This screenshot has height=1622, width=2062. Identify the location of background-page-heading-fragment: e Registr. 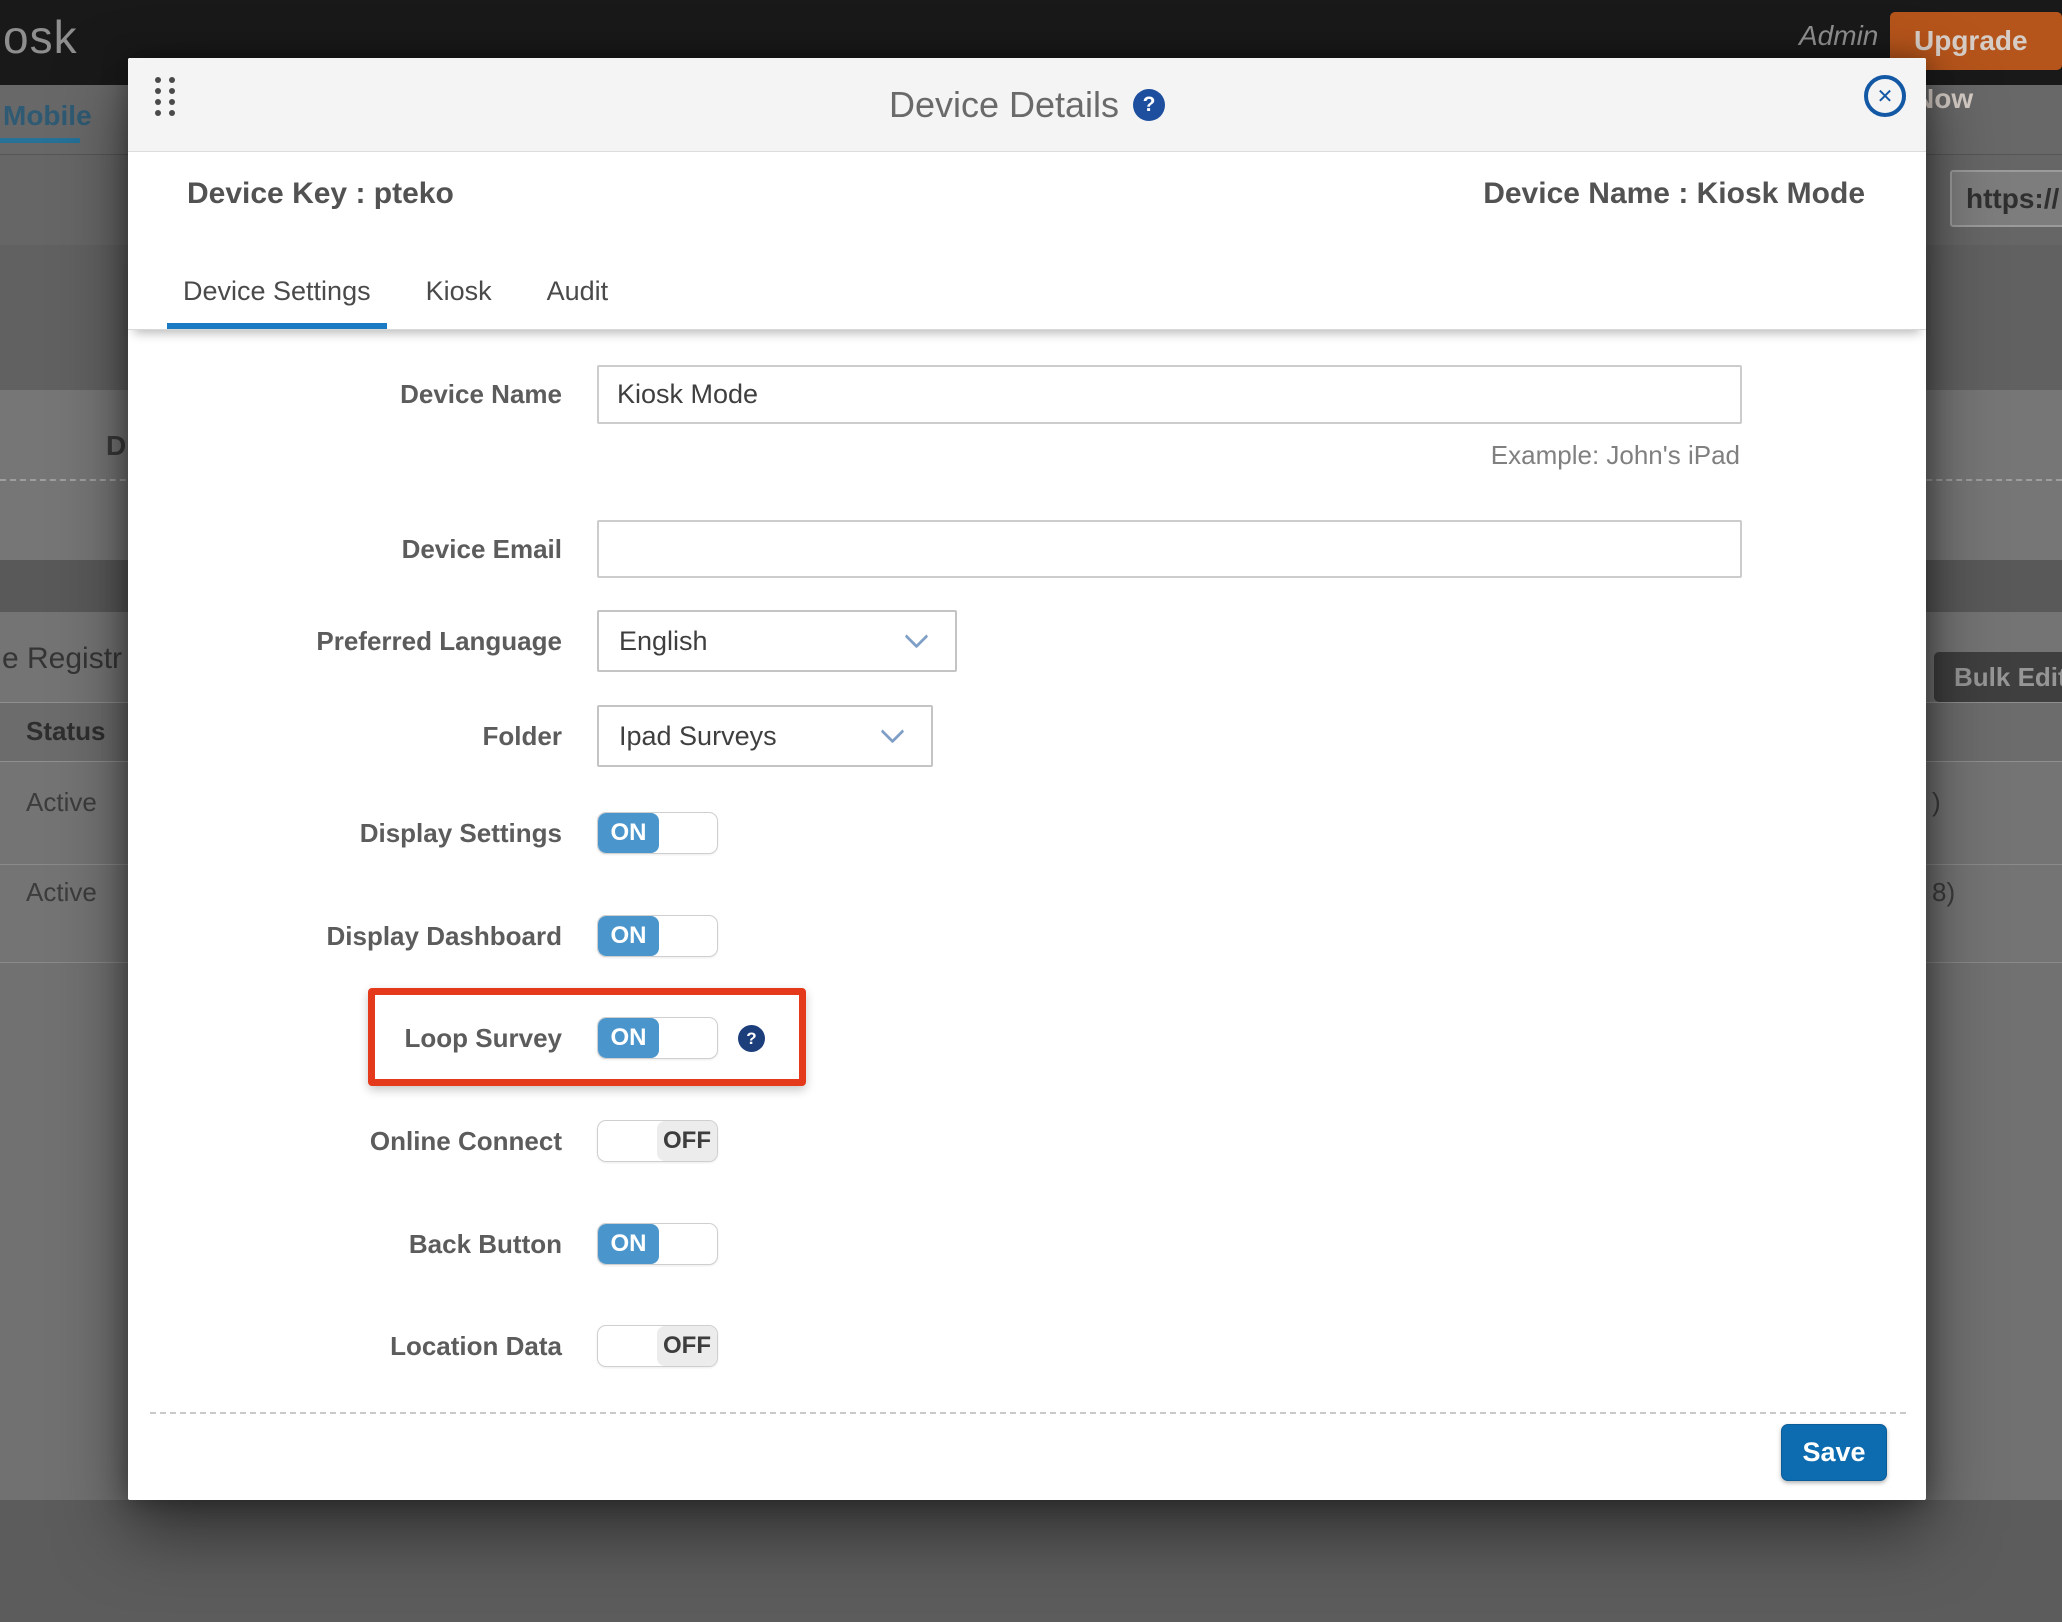
(62, 658).